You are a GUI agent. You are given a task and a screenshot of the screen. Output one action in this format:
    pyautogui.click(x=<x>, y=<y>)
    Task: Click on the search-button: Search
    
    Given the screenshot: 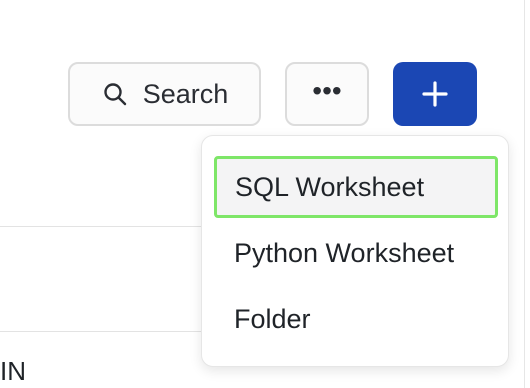 What is the action you would take?
    pyautogui.click(x=164, y=94)
    